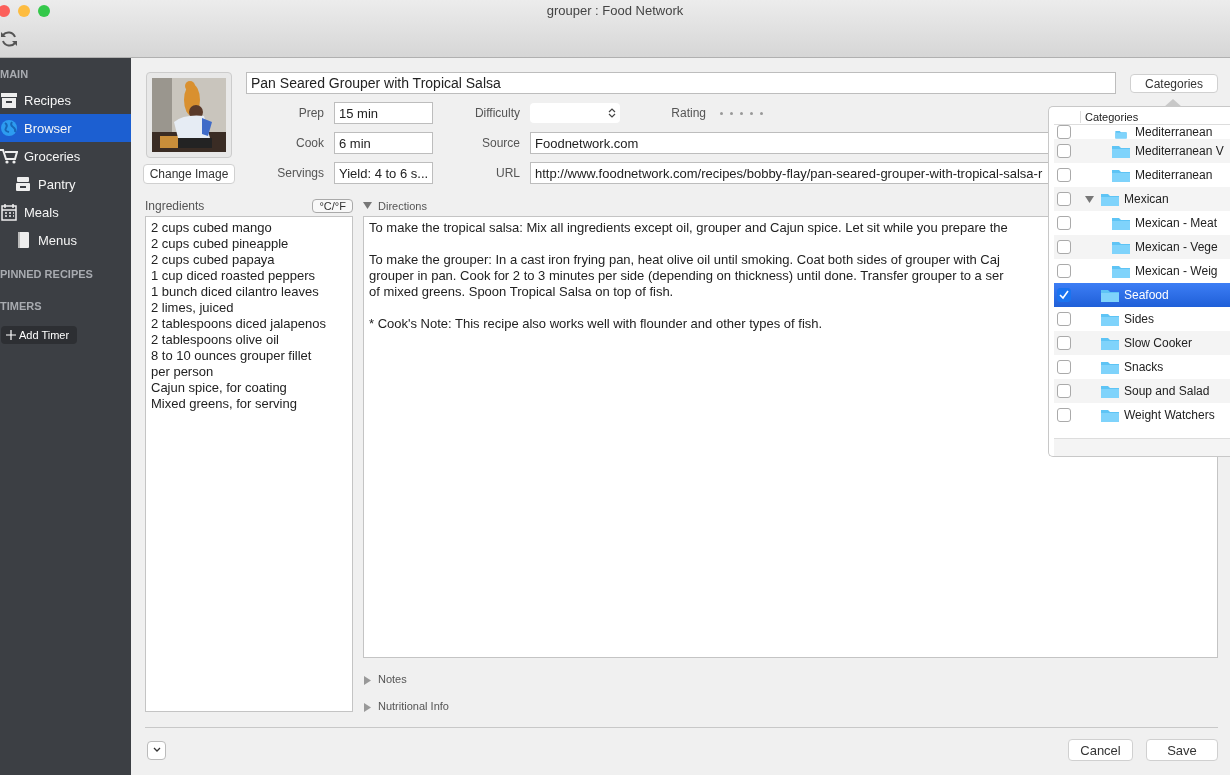 The image size is (1230, 775). I want to click on section-label: Ingredients, so click(175, 206).